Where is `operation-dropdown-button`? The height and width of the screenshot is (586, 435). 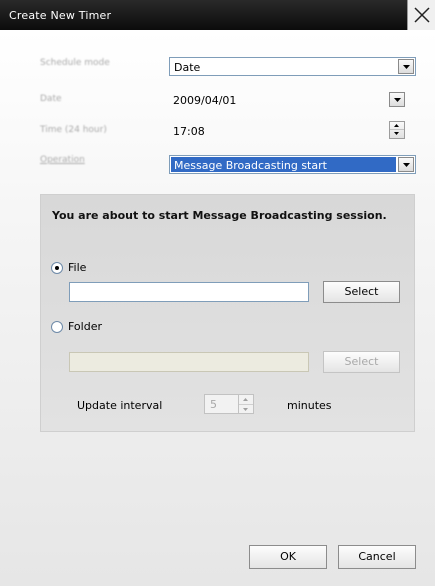
operation-dropdown-button is located at coordinates (406, 164).